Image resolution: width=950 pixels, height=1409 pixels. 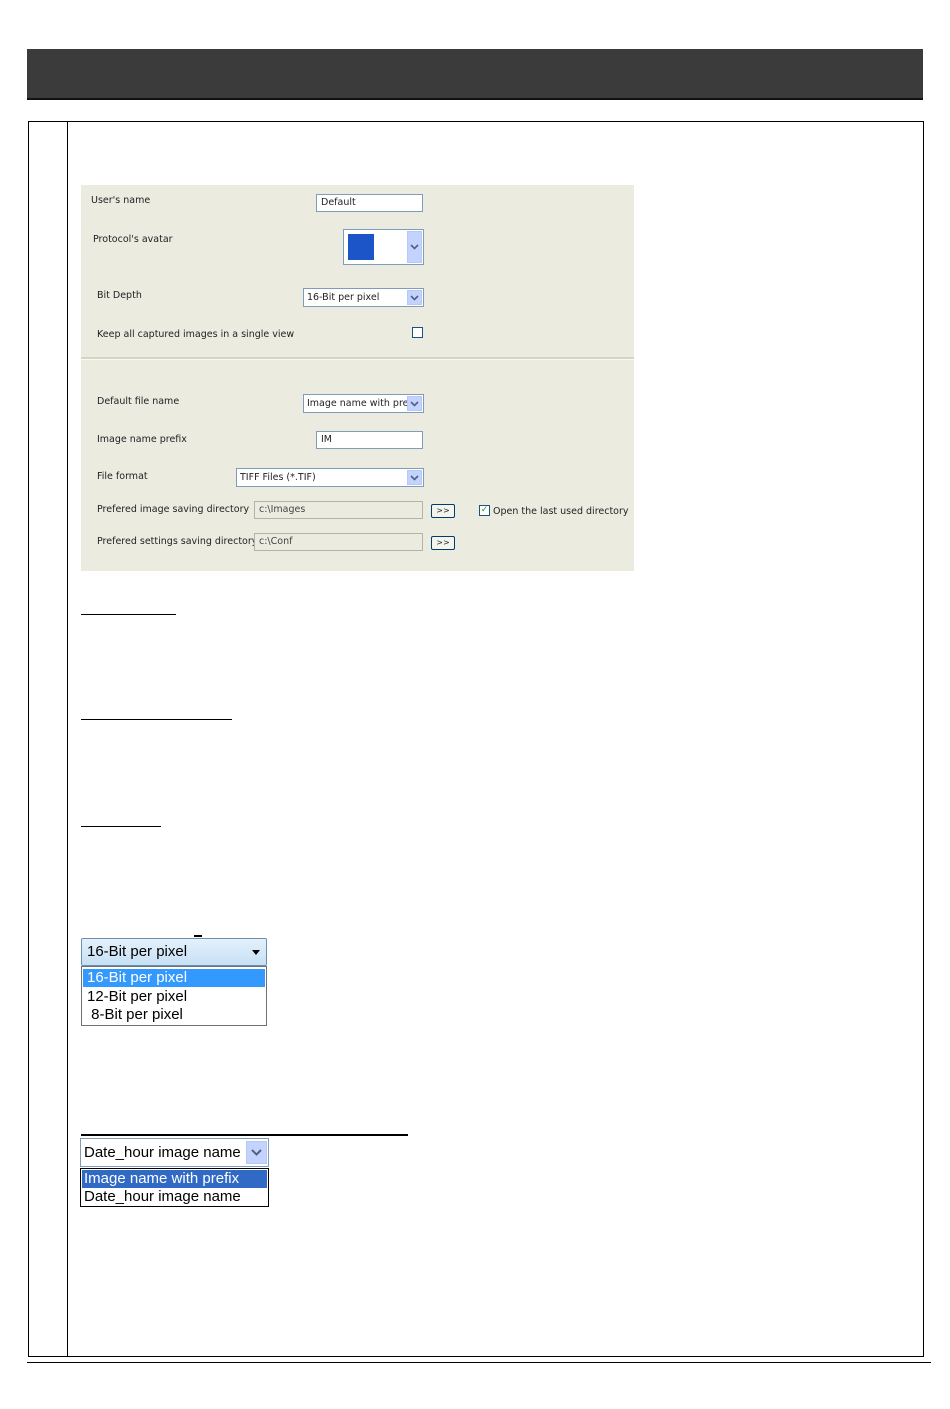 What do you see at coordinates (256, 952) in the screenshot?
I see `caret-down-icon` at bounding box center [256, 952].